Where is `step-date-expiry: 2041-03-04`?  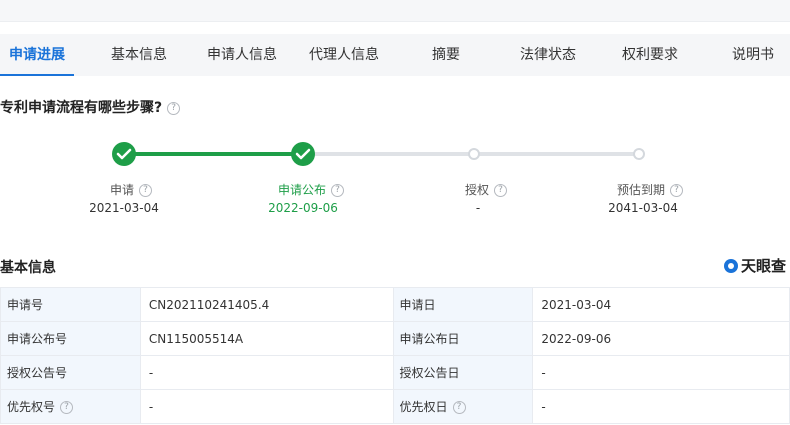 step-date-expiry: 2041-03-04 is located at coordinates (643, 208).